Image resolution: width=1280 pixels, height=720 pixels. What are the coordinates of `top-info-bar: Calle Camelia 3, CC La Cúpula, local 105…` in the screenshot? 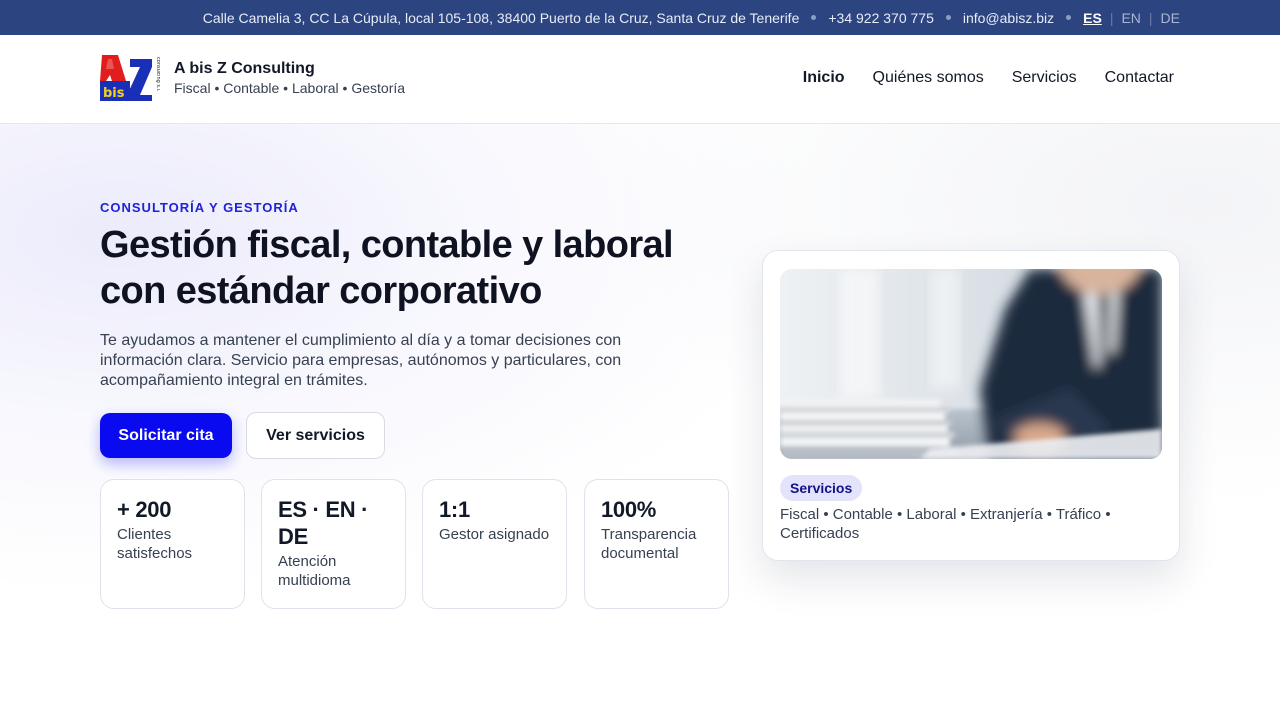 It's located at (640, 17).